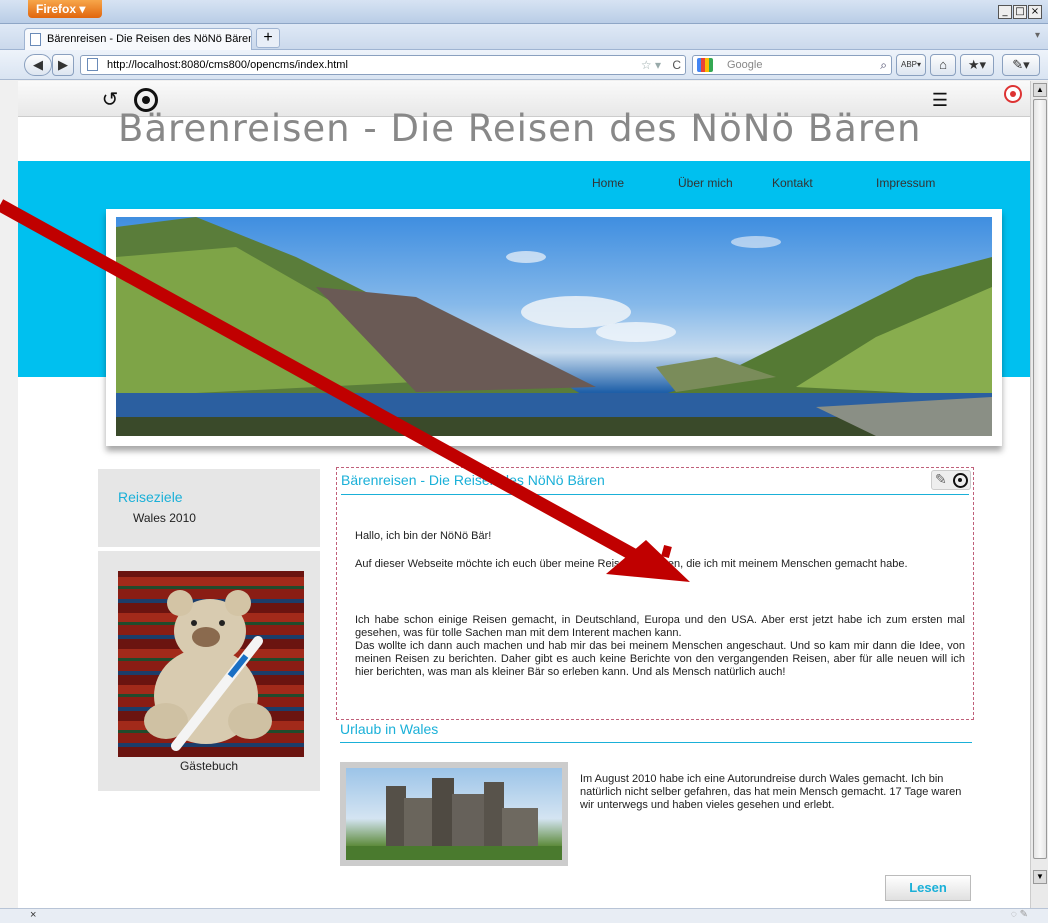 This screenshot has width=1048, height=923. I want to click on bear-photo, so click(211, 664).